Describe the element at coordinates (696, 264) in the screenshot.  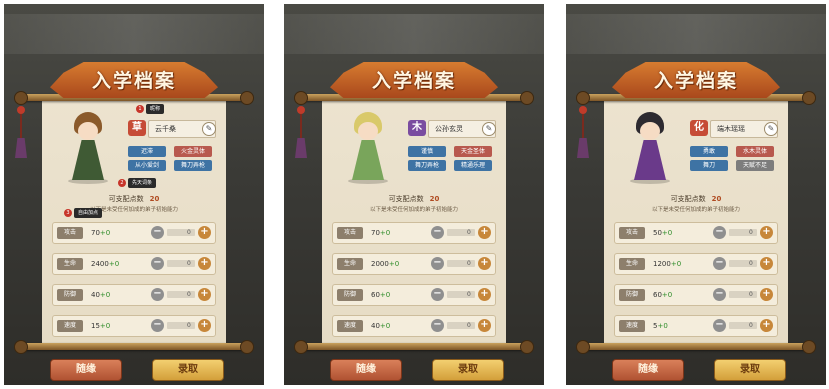
I see `stat-row: 生命 1200+0 − 0 +` at that location.